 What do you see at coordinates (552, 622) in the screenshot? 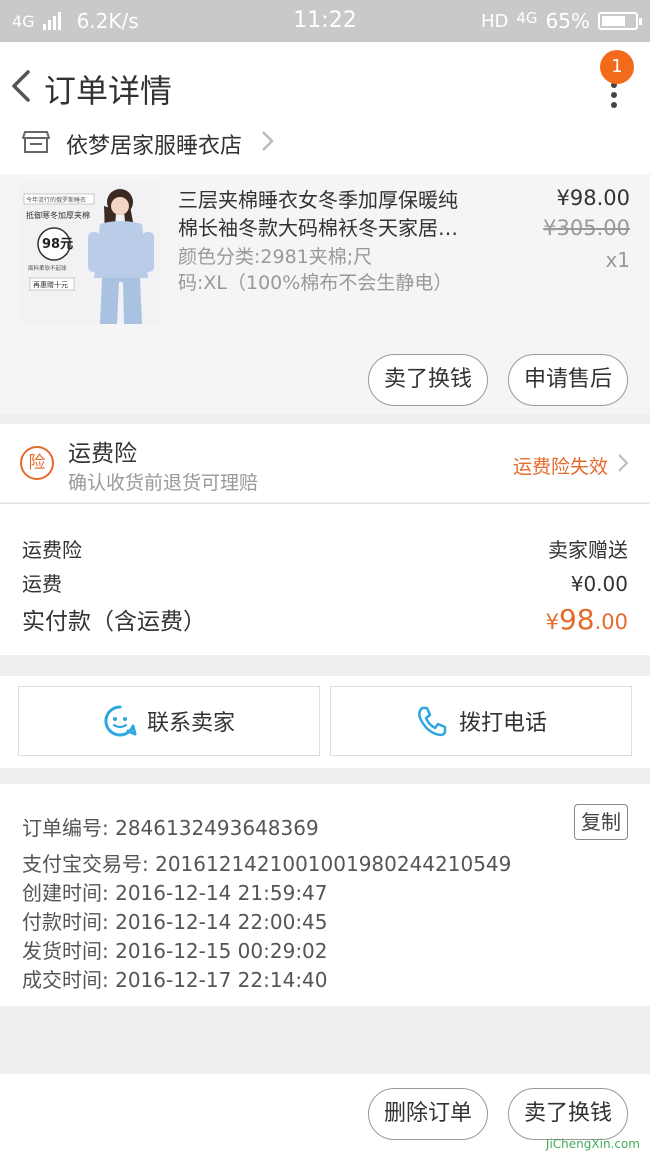
I see `currency-symbol: ¥` at bounding box center [552, 622].